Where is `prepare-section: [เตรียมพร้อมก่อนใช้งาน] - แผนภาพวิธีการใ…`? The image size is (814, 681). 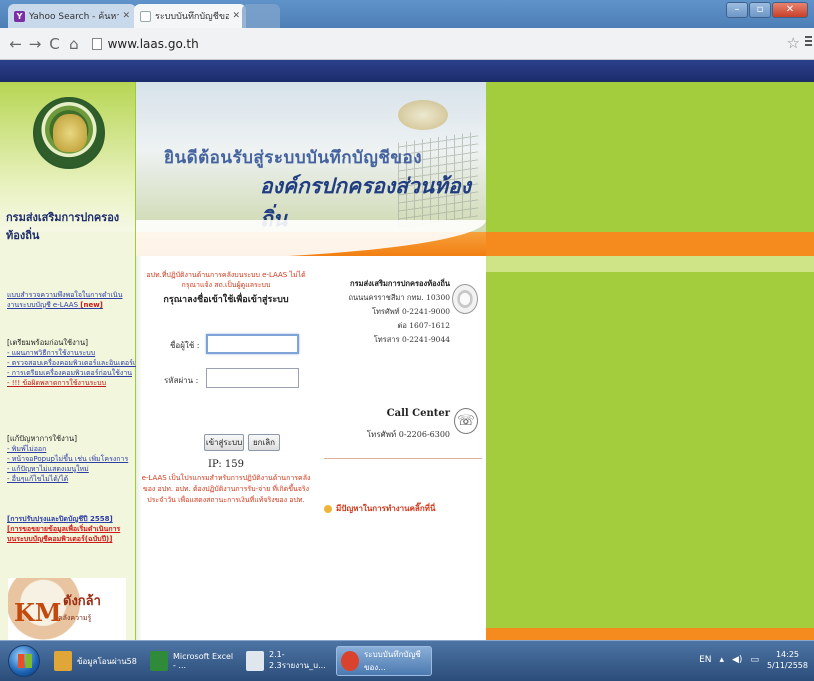
prepare-section: [เตรียมพร้อมก่อนใช้งาน] - แผนภาพวิธีการใ… is located at coordinates (76, 363).